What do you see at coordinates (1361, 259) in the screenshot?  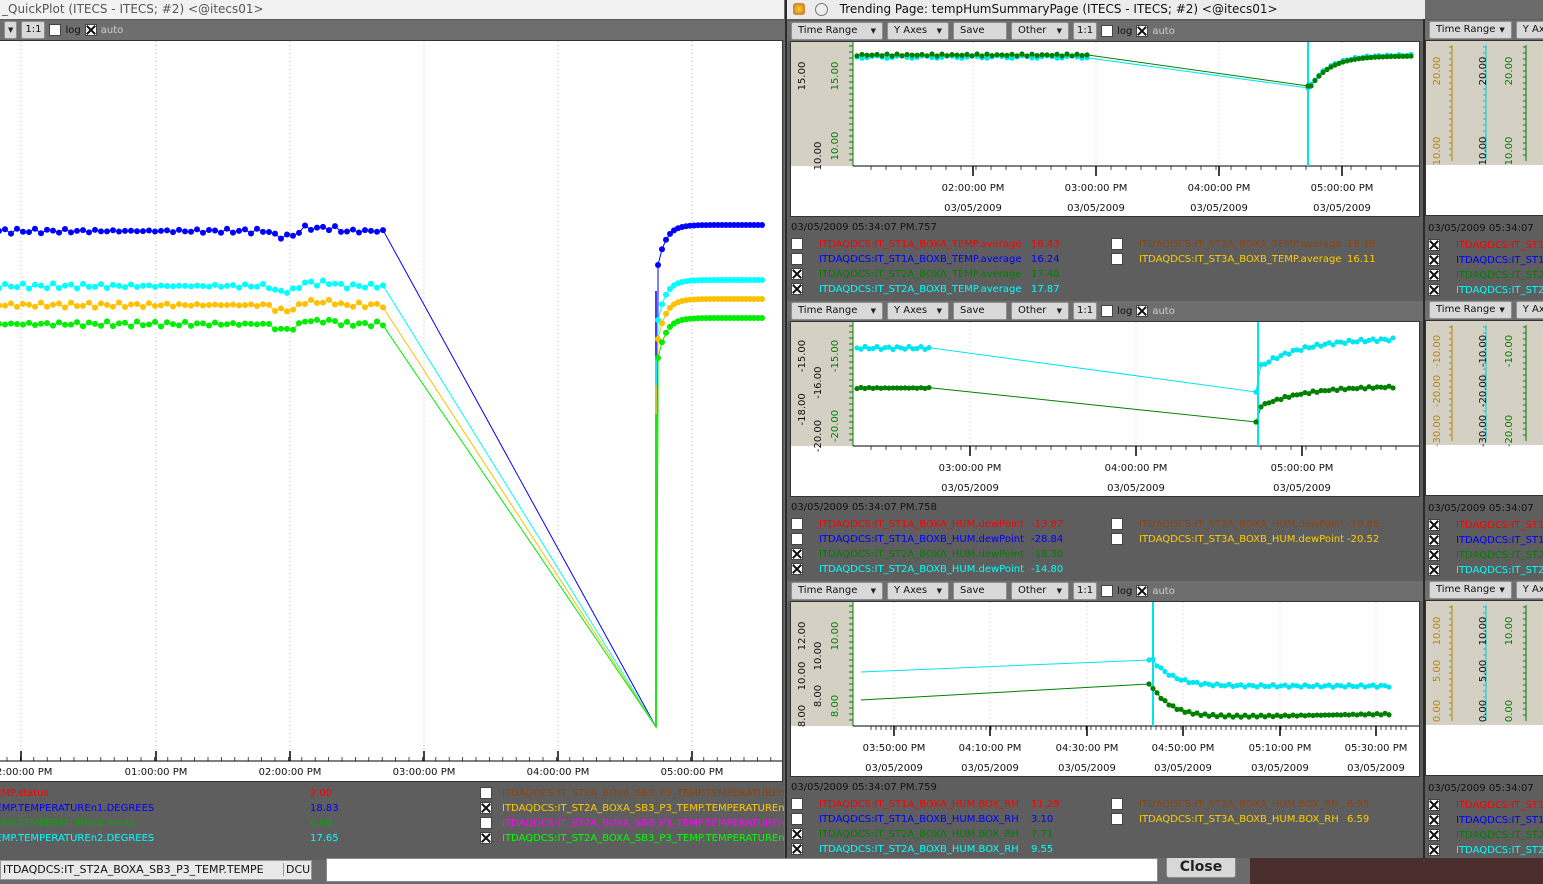 I see `legend-series-value: 16.11` at bounding box center [1361, 259].